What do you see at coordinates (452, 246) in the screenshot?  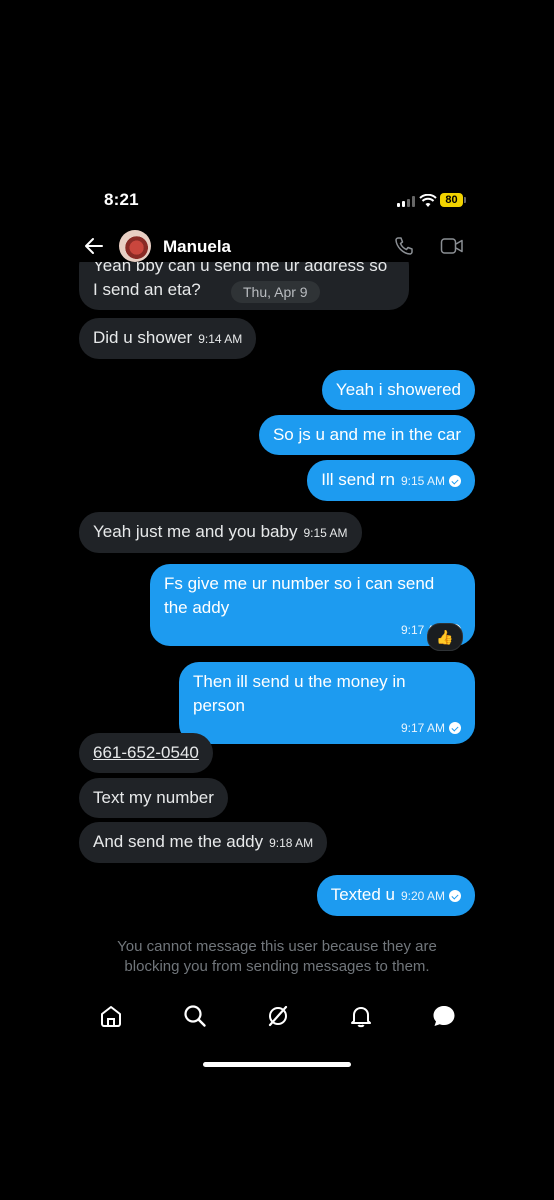 I see `video-call-icon` at bounding box center [452, 246].